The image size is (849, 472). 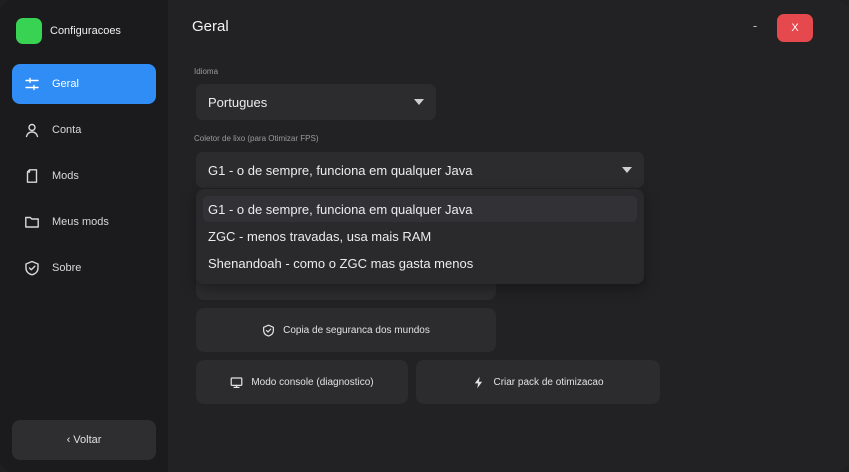 What do you see at coordinates (67, 130) in the screenshot?
I see `sidebar-item-label: Conta` at bounding box center [67, 130].